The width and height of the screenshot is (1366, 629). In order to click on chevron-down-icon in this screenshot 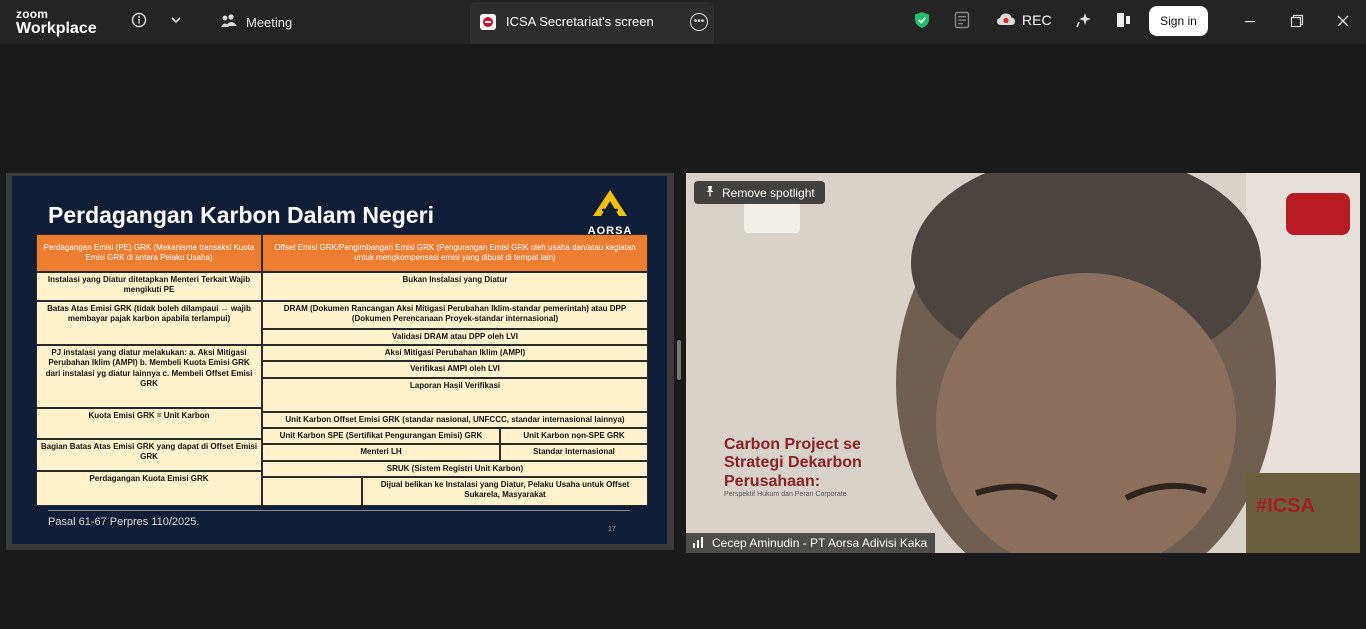, I will do `click(176, 20)`.